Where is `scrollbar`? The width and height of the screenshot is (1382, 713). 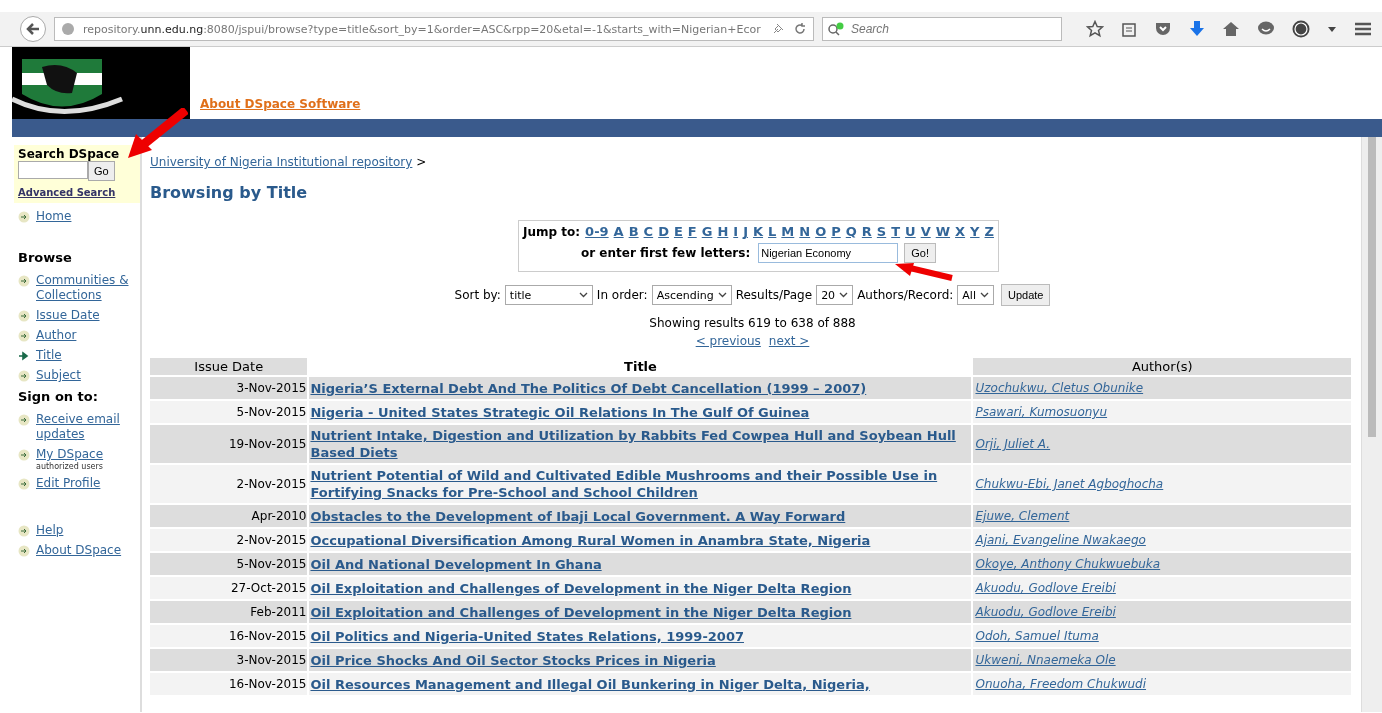
scrollbar is located at coordinates (1371, 424).